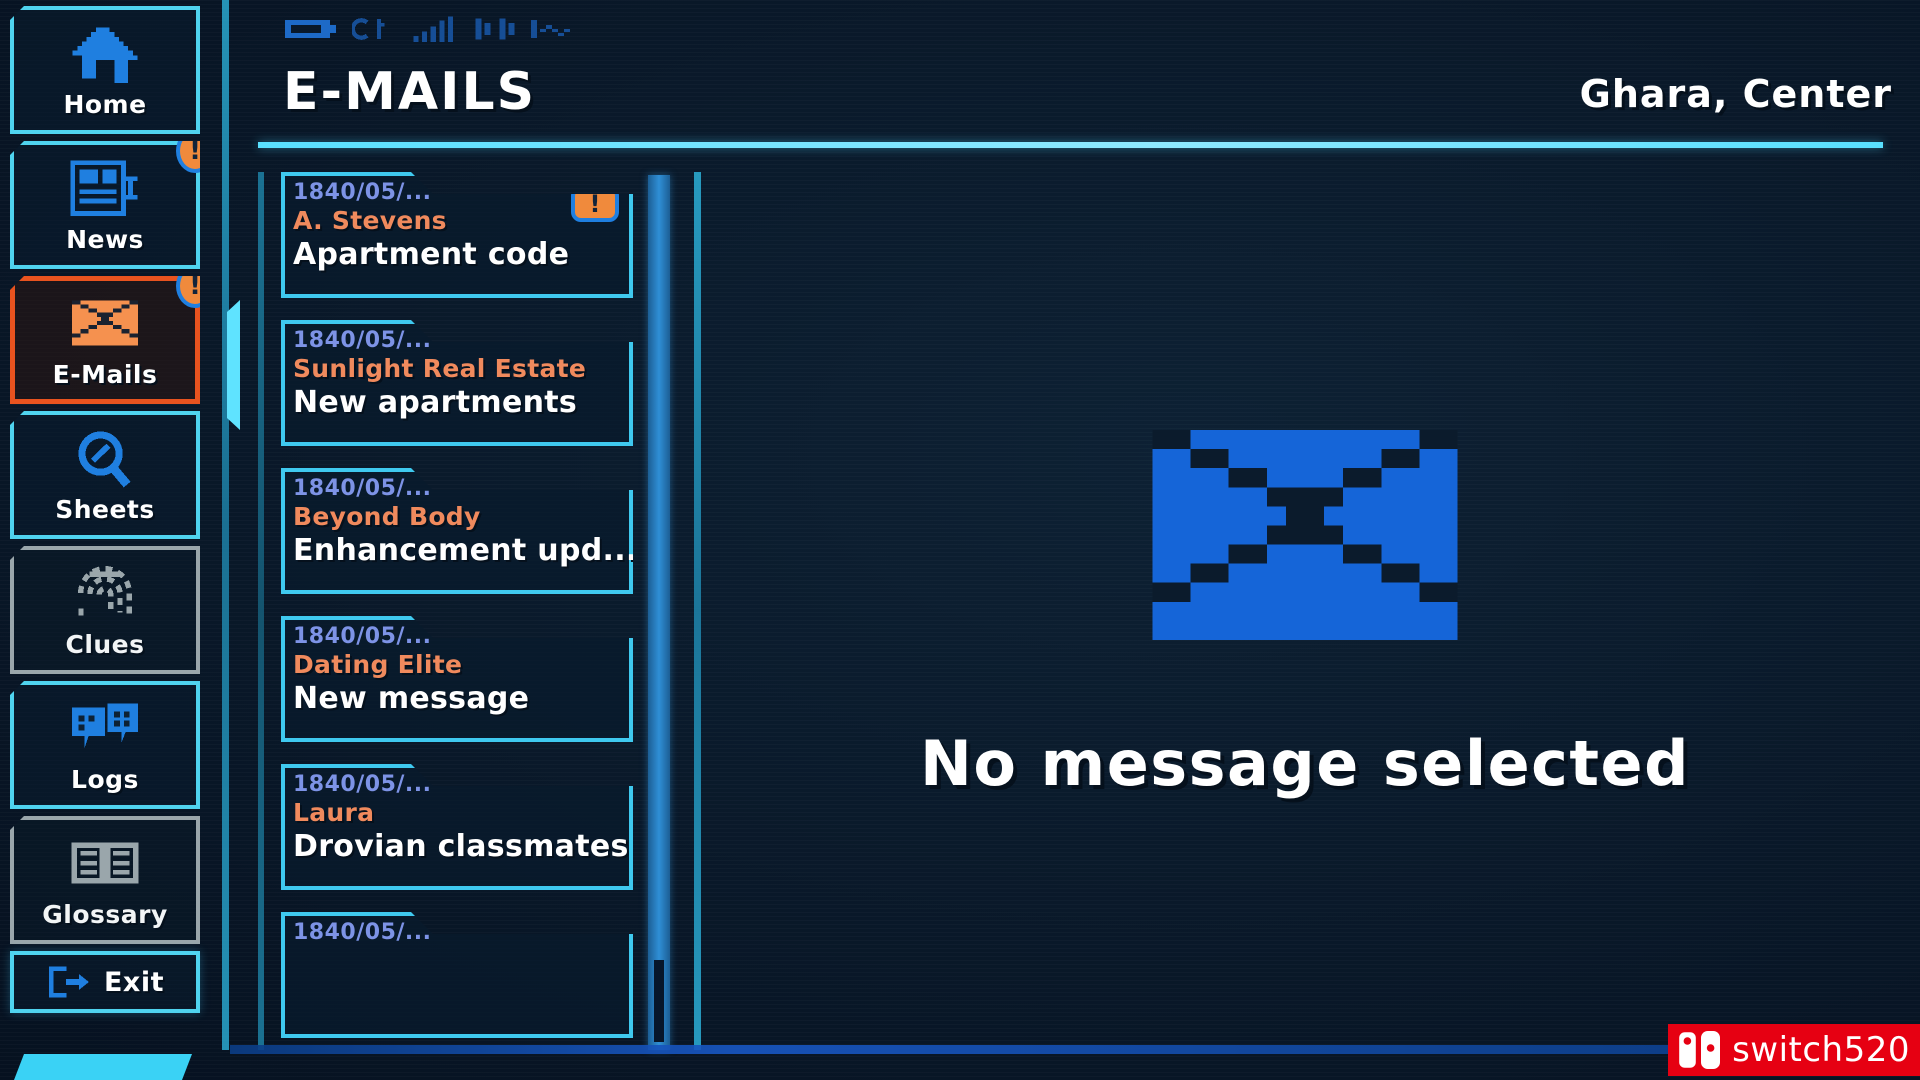  Describe the element at coordinates (1305, 534) in the screenshot. I see `large-envelope-icon` at that location.